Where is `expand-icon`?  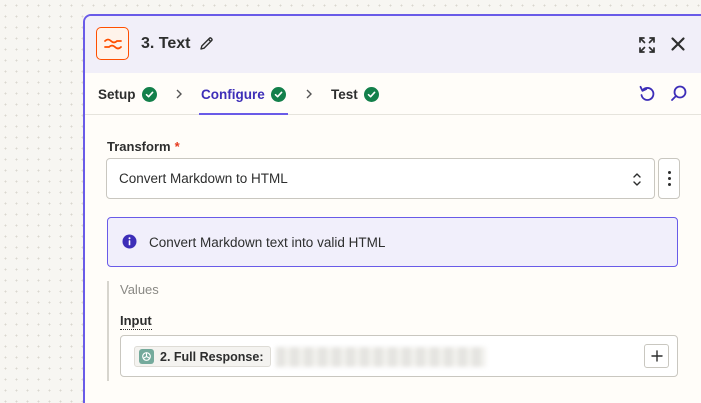 expand-icon is located at coordinates (647, 47).